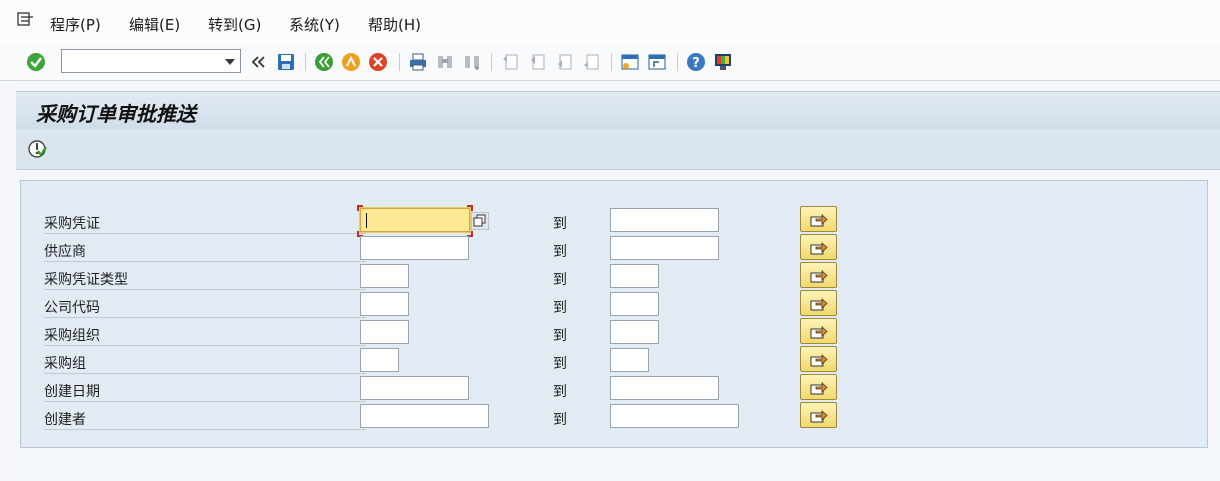 The image size is (1220, 481). I want to click on field-label: 采购凭证, so click(205, 223).